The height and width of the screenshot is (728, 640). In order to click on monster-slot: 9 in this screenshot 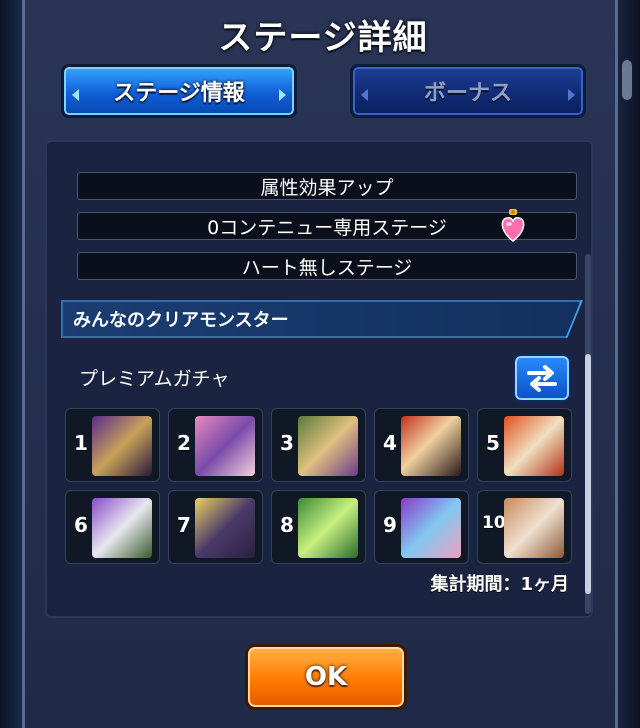, I will do `click(421, 527)`.